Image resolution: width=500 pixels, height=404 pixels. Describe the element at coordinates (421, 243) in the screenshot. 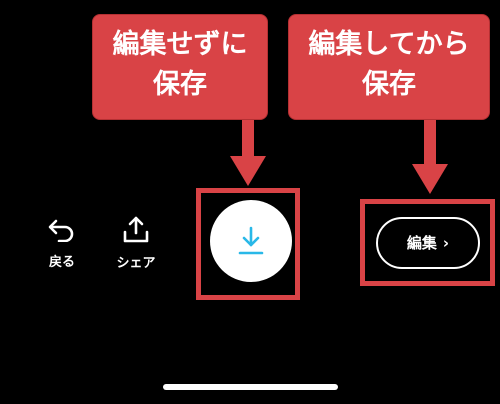

I see `edit-label: 編集` at that location.